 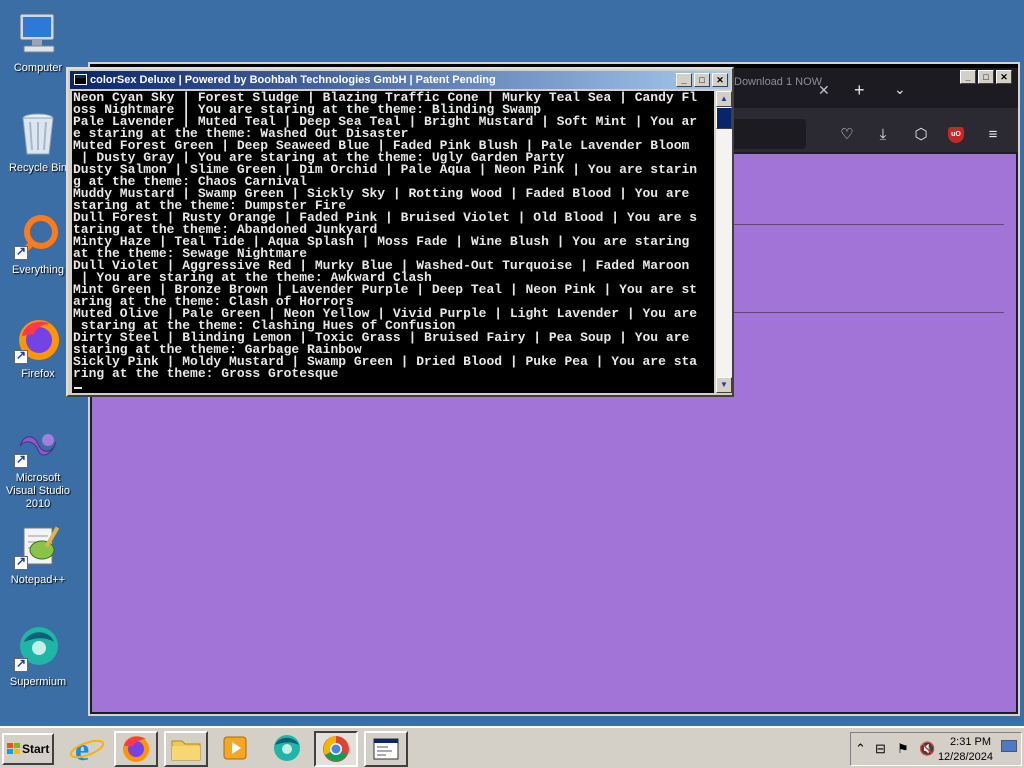 What do you see at coordinates (38, 444) in the screenshot?
I see `visual-studio-icon` at bounding box center [38, 444].